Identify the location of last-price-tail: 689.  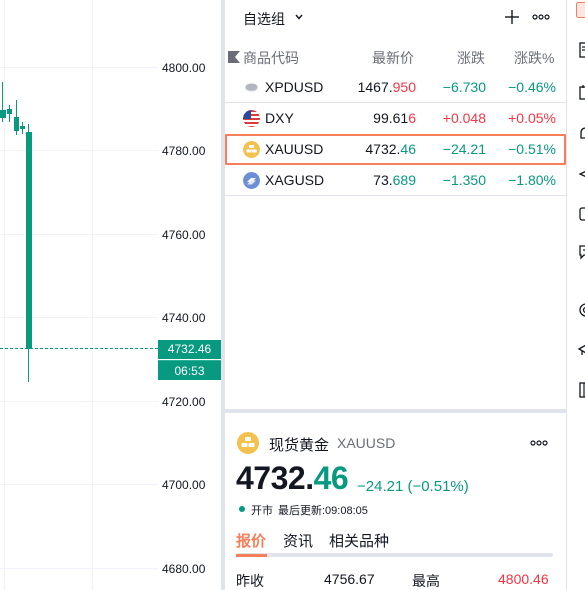
(404, 180).